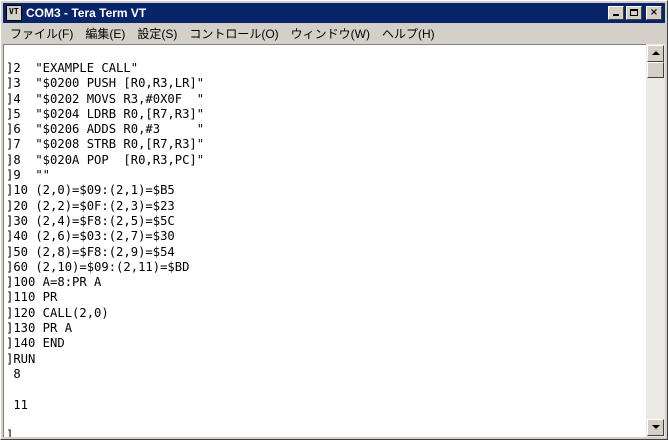  I want to click on arrow-down-icon, so click(656, 427).